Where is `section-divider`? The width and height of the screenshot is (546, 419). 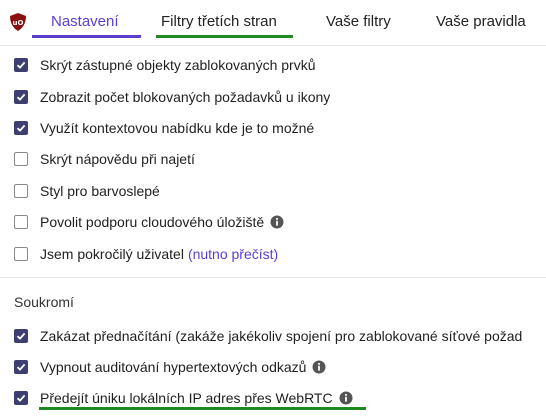
section-divider is located at coordinates (273, 277).